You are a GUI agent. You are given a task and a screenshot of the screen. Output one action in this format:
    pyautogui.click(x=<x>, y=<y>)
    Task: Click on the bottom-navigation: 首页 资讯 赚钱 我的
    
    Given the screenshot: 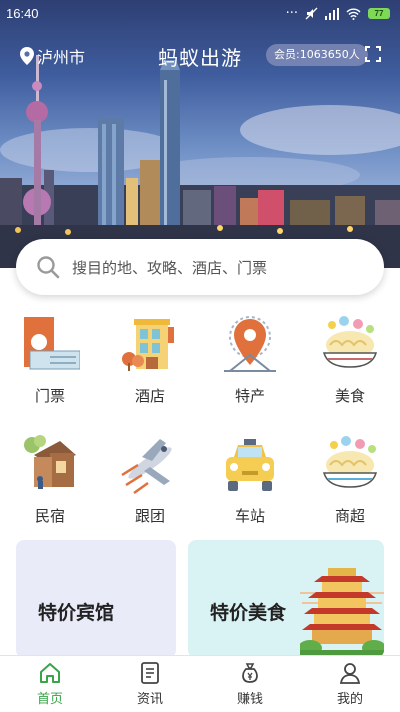 What is the action you would take?
    pyautogui.click(x=200, y=683)
    